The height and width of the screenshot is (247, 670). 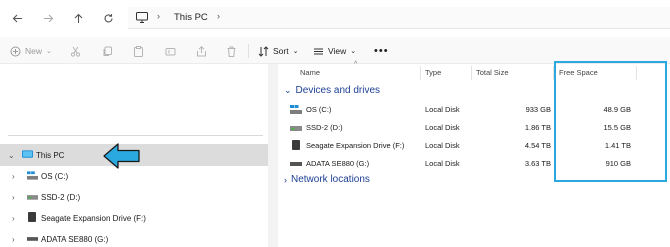 I want to click on up-button, so click(x=78, y=18).